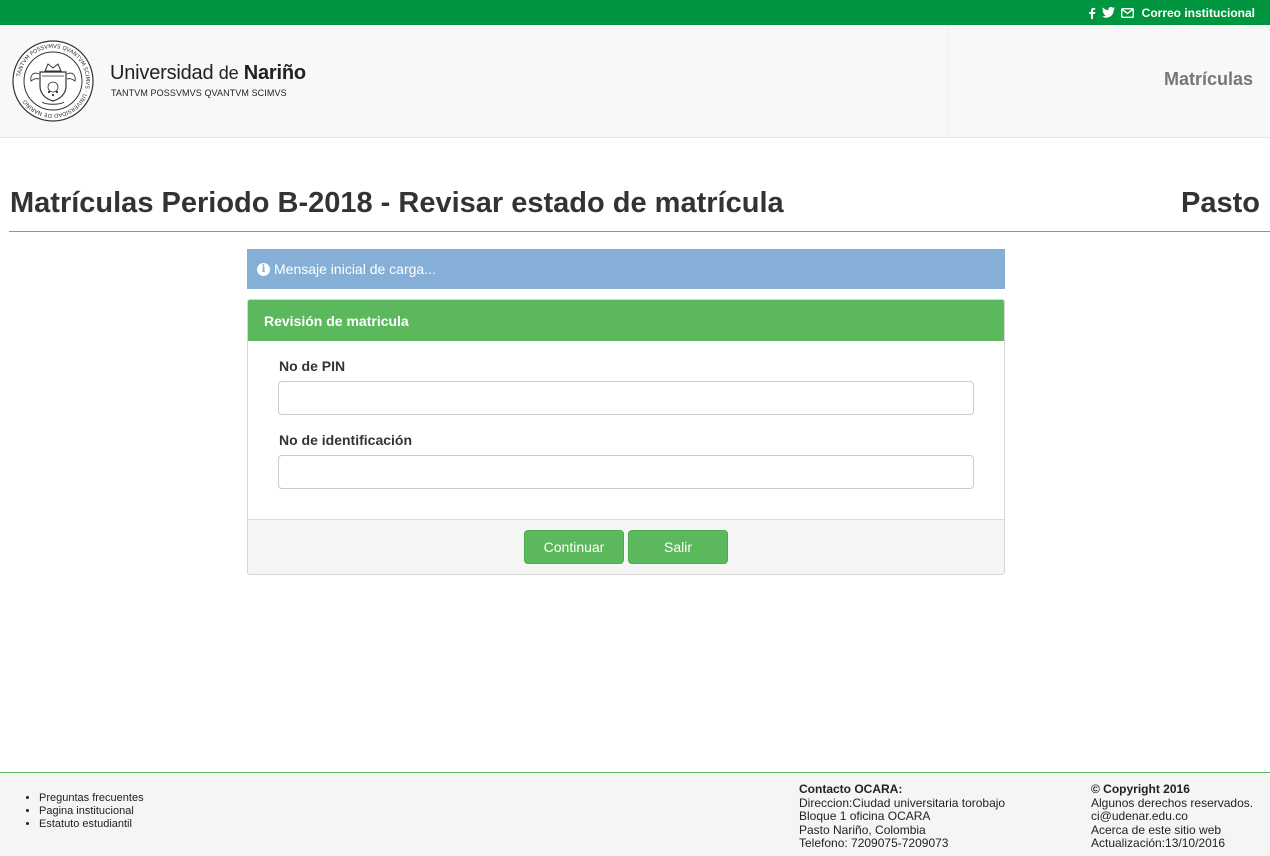 Image resolution: width=1270 pixels, height=856 pixels. What do you see at coordinates (626, 320) in the screenshot?
I see `panel-heading: Revisión de matricula` at bounding box center [626, 320].